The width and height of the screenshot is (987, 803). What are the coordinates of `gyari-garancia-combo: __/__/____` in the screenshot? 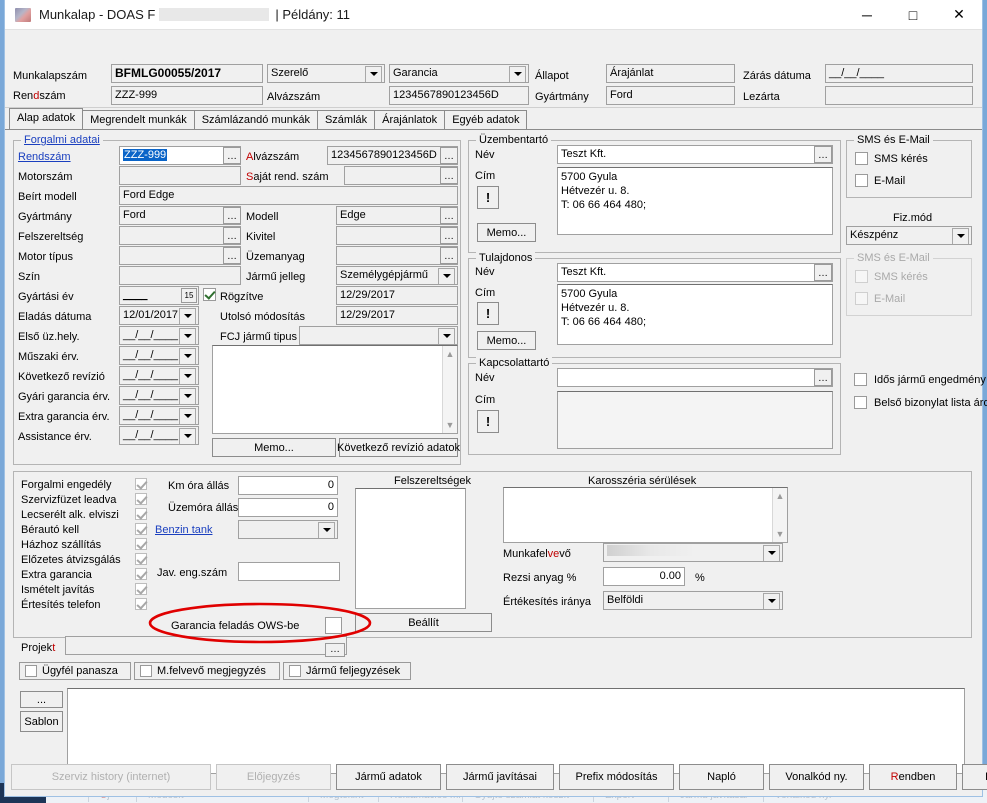 It's located at (159, 395).